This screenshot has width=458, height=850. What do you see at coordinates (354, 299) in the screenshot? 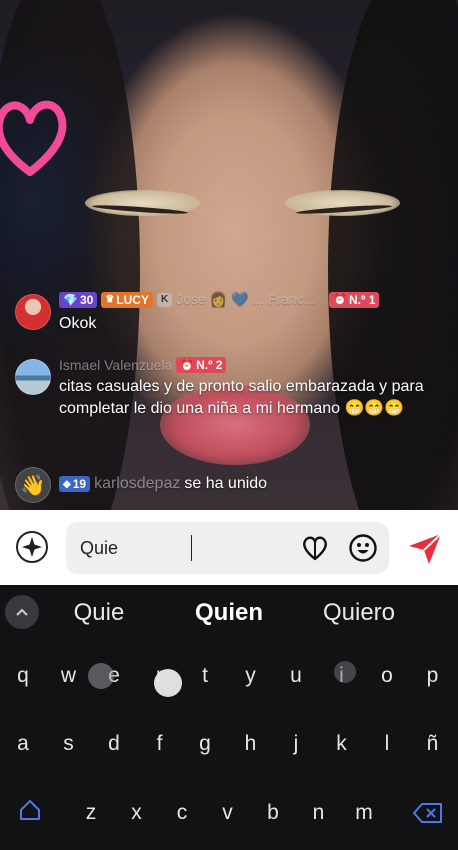
I see `rank-badge: ⏰ N.º 1` at bounding box center [354, 299].